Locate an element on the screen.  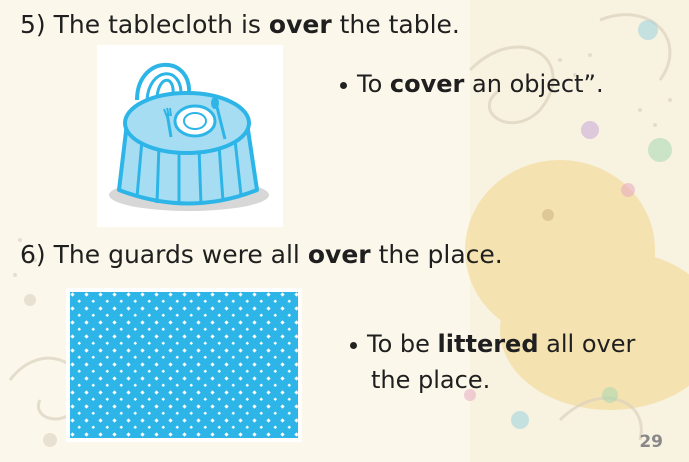
bullet-1: To cover an object”. is located at coordinates (472, 84).